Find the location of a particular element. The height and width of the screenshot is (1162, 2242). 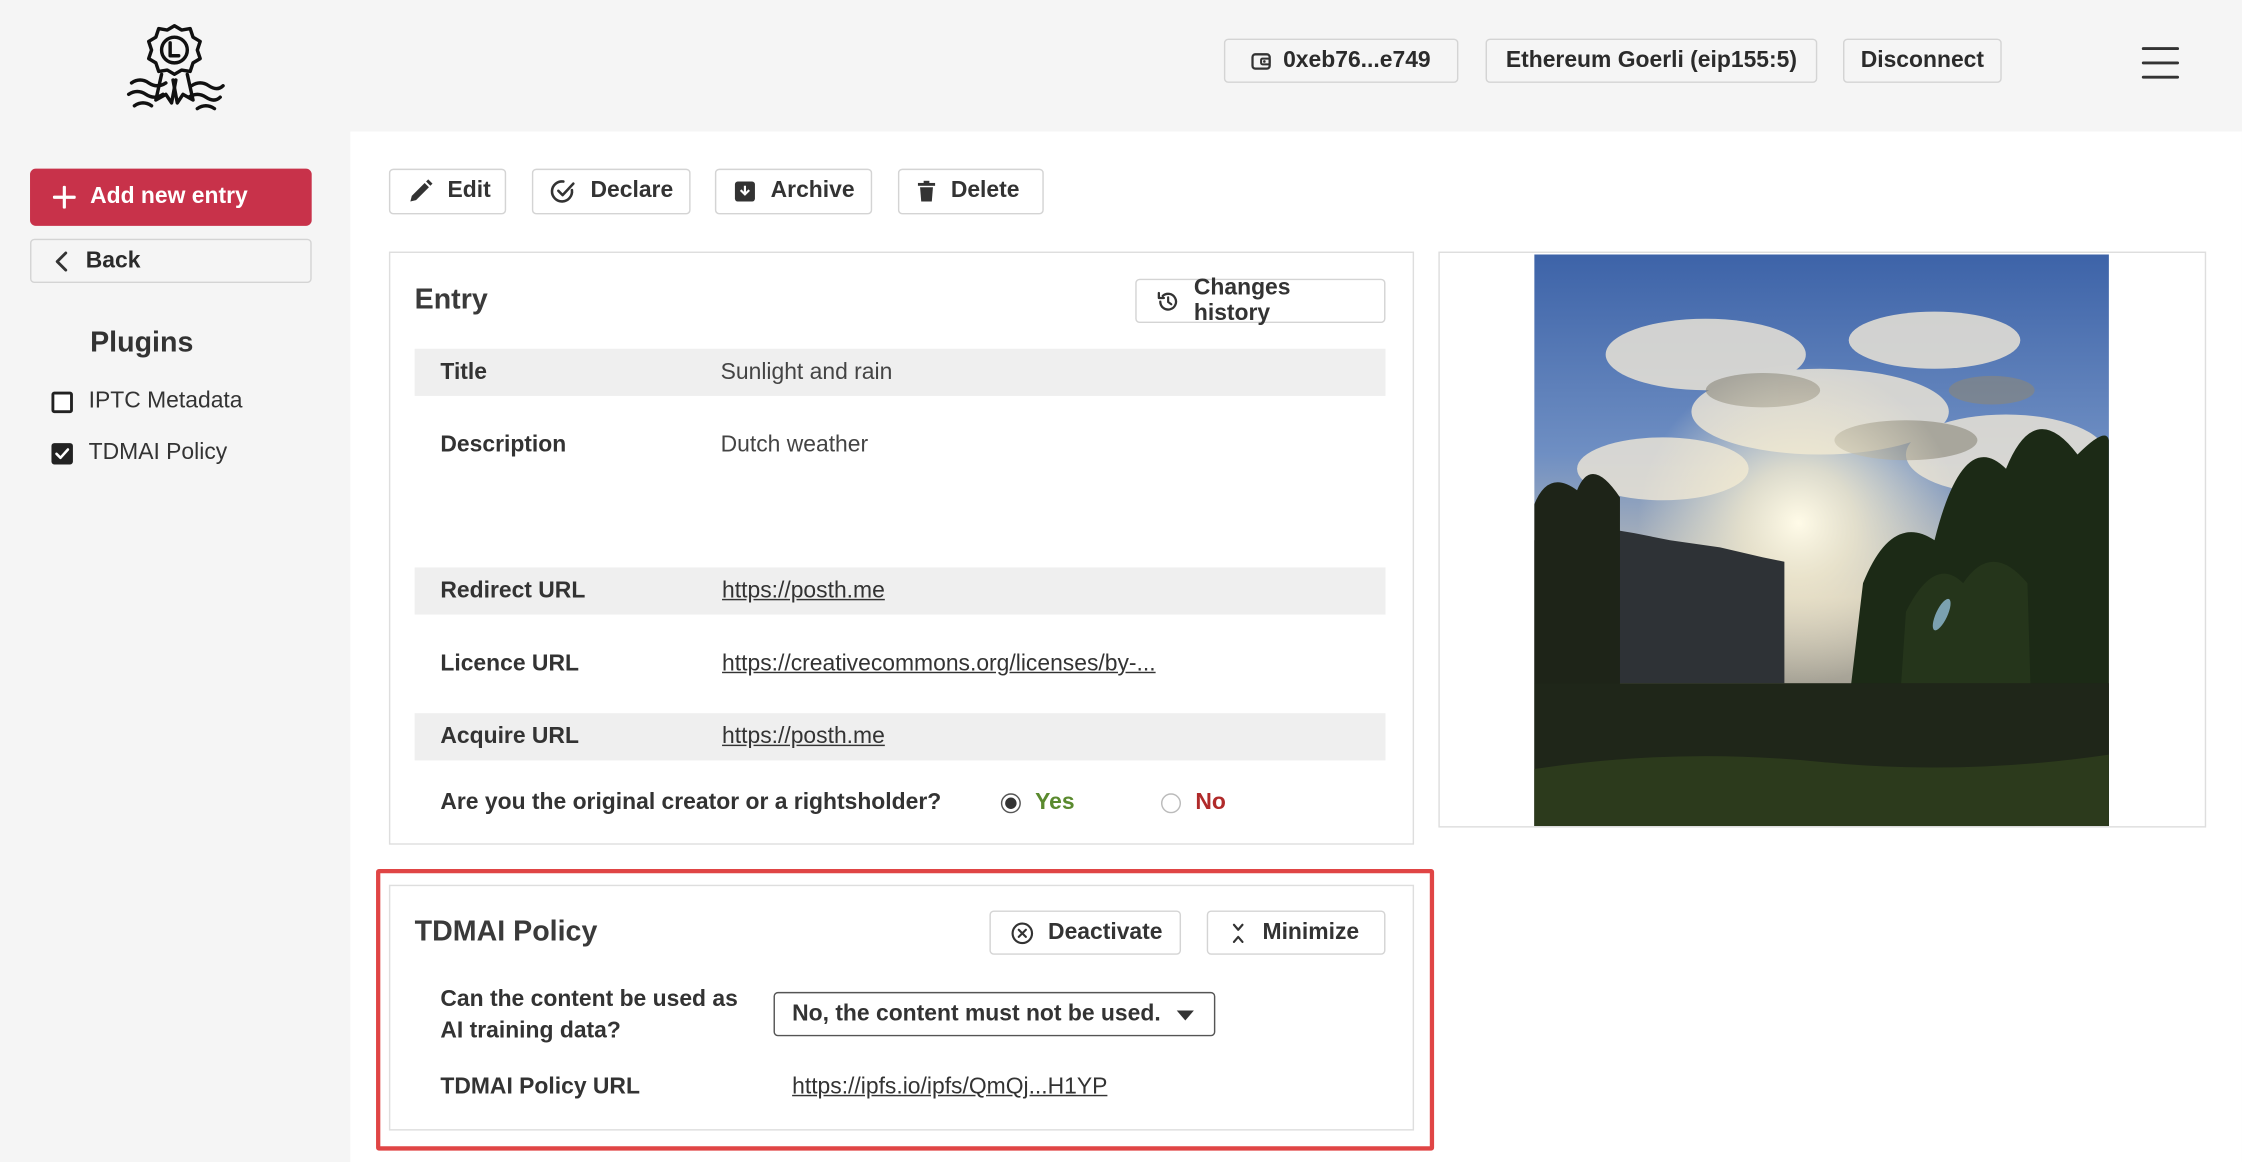

edit-label: Edit is located at coordinates (469, 190).